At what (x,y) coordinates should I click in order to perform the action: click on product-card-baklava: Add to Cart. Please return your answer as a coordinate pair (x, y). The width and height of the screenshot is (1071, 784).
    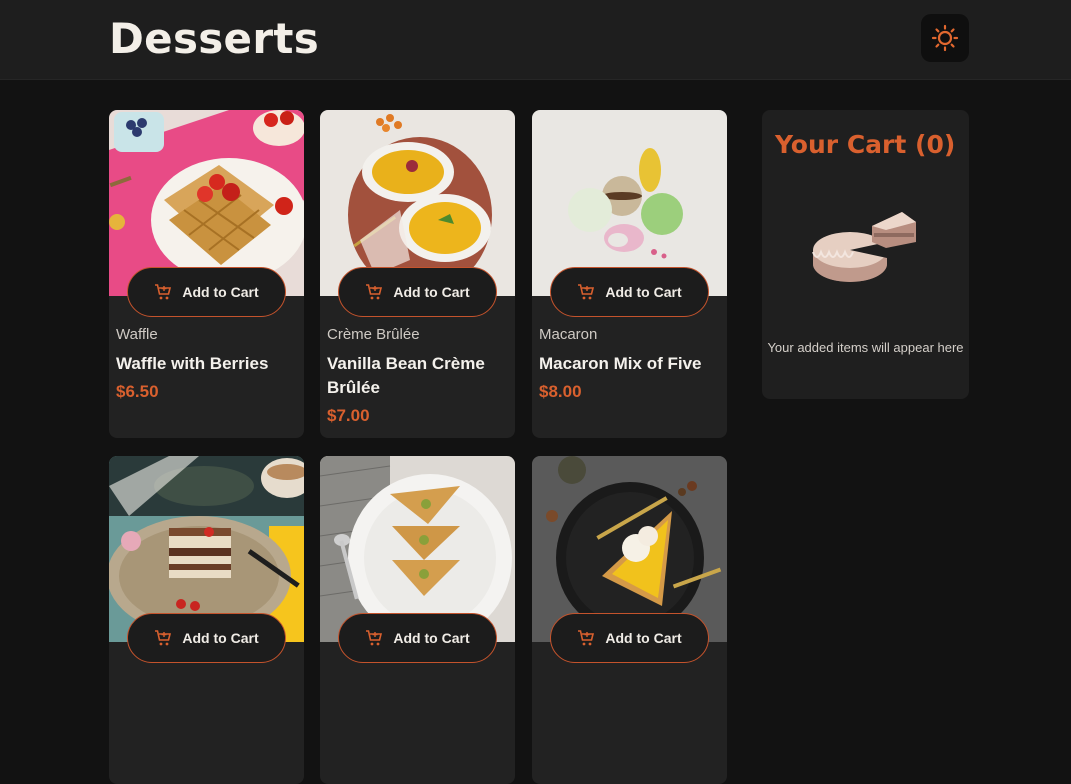
    Looking at the image, I should click on (417, 620).